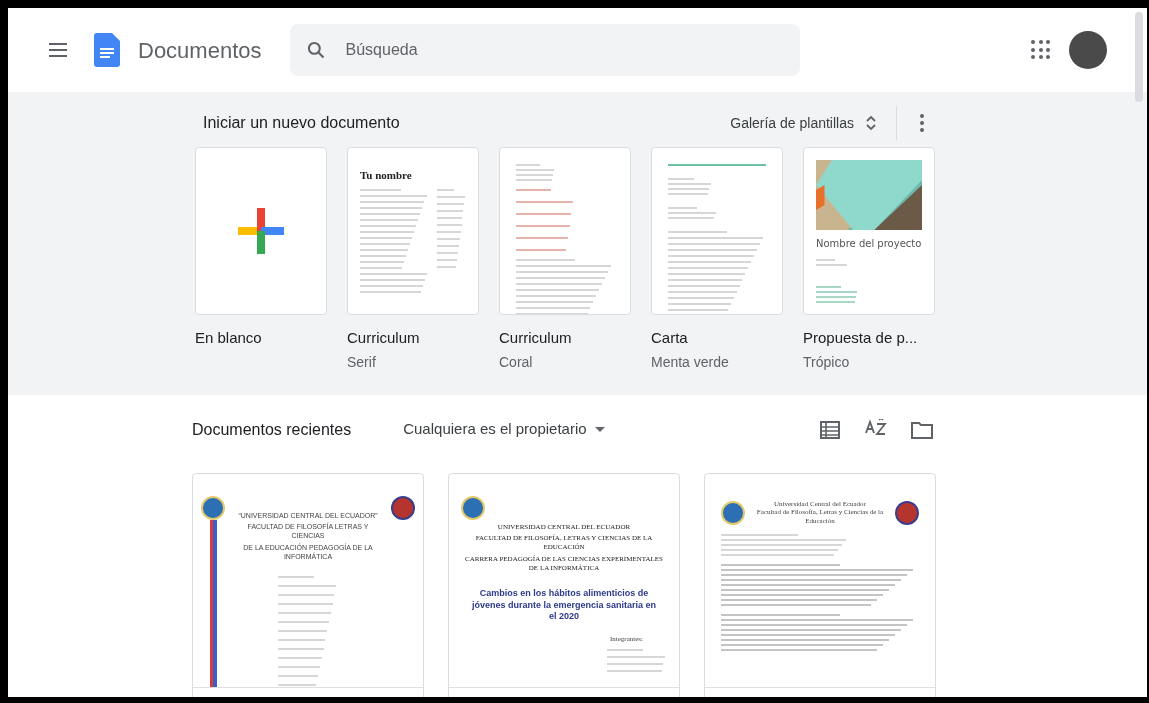  What do you see at coordinates (1041, 50) in the screenshot?
I see `apps-grid-icon` at bounding box center [1041, 50].